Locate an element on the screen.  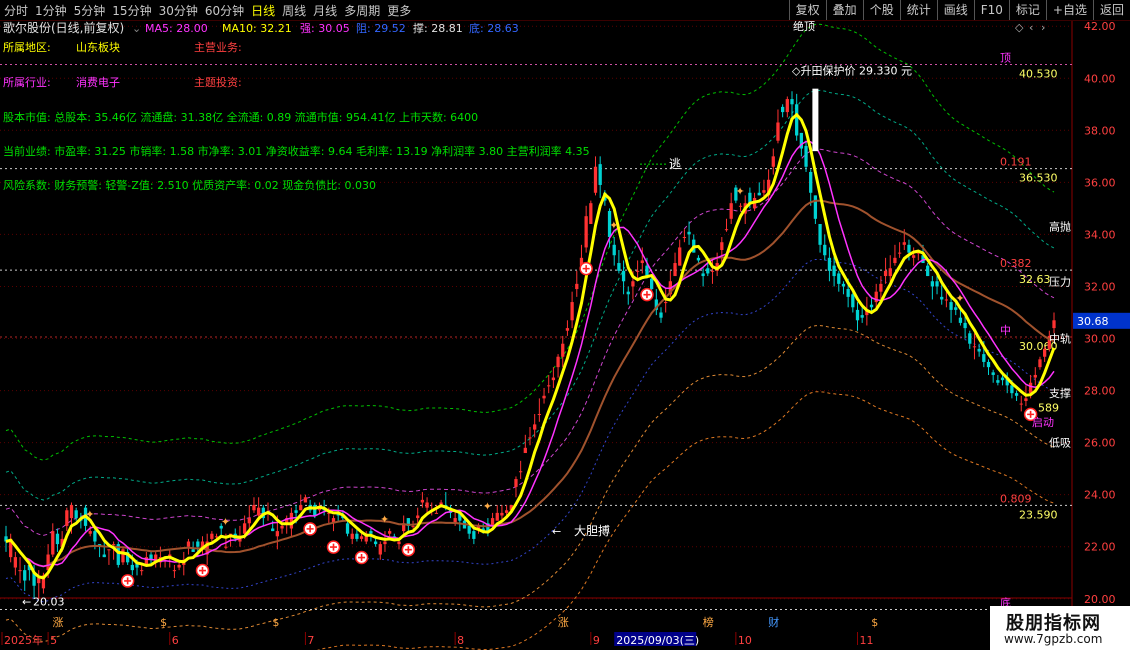
stock-button: 个股 is located at coordinates (881, 10).